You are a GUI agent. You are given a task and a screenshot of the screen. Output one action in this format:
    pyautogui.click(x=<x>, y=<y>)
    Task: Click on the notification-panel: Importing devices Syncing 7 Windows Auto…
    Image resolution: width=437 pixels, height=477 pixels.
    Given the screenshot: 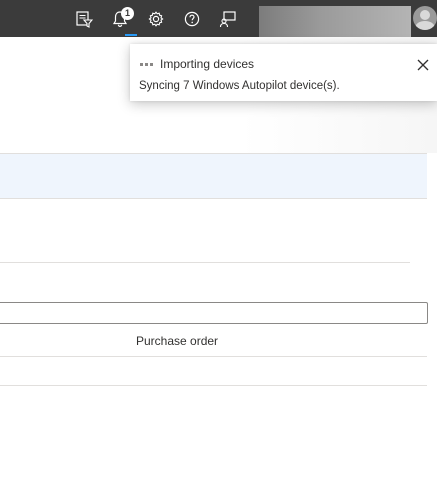 What is the action you would take?
    pyautogui.click(x=283, y=72)
    